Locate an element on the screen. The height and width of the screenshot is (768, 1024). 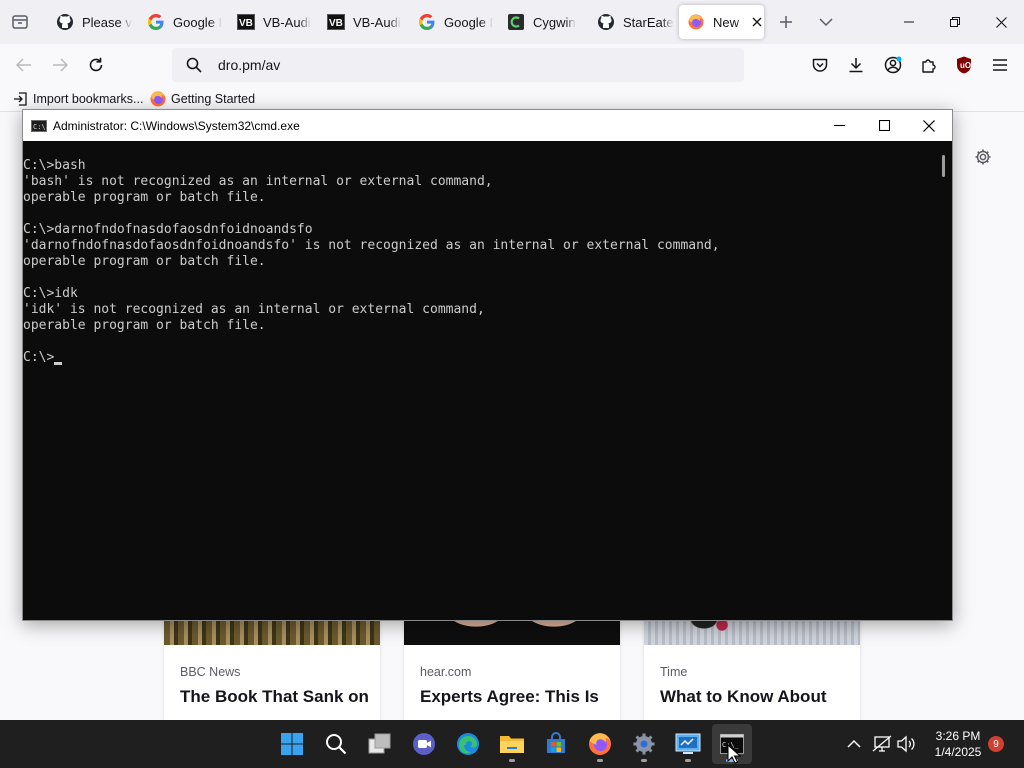
settings-icon is located at coordinates (644, 744).